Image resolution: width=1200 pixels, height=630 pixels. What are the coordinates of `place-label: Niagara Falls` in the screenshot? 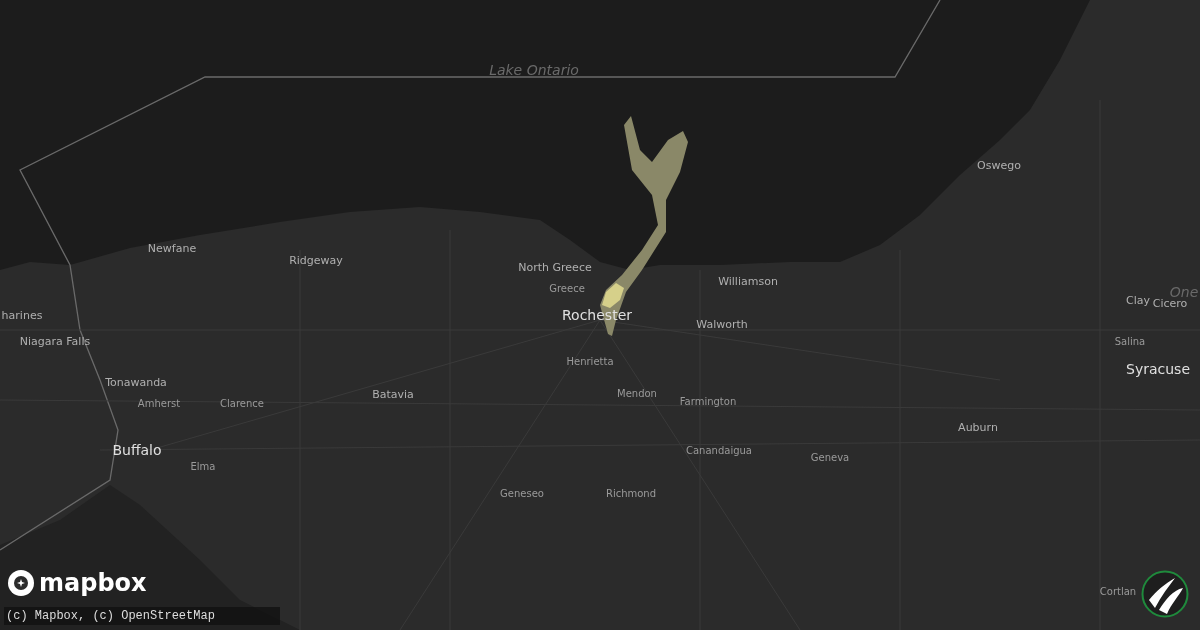 It's located at (55, 341).